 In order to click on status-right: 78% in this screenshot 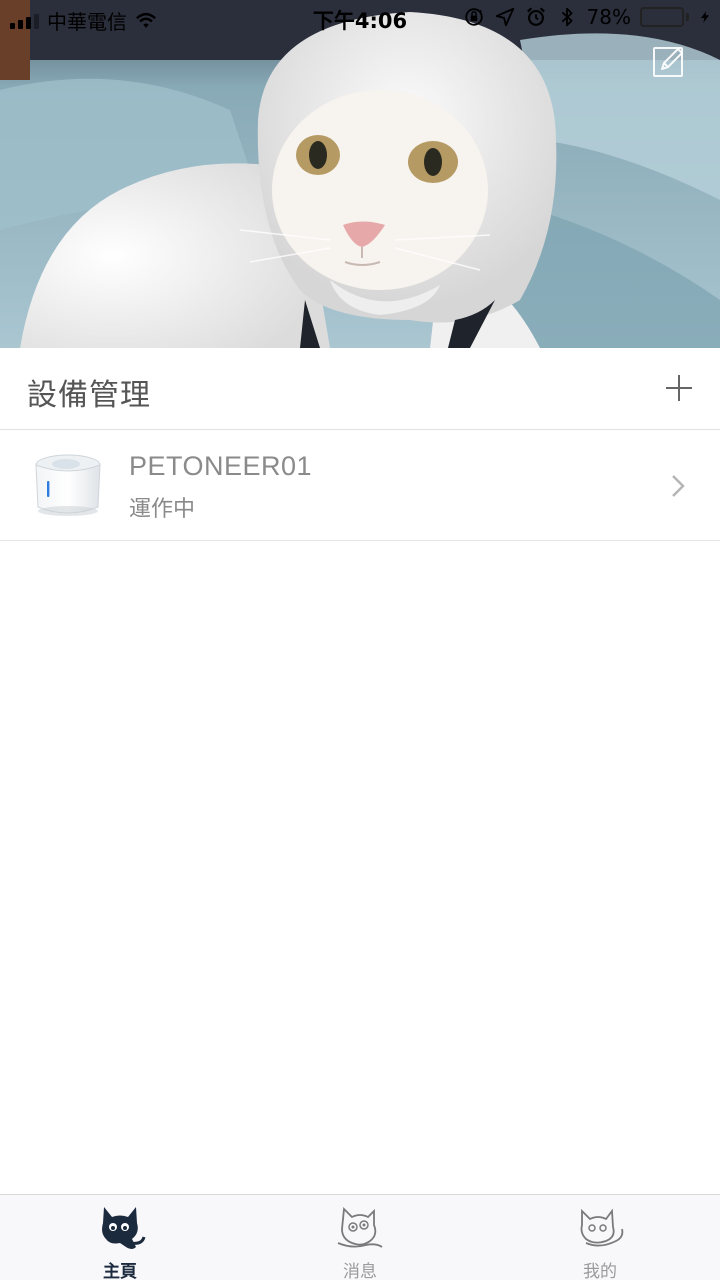, I will do `click(587, 17)`.